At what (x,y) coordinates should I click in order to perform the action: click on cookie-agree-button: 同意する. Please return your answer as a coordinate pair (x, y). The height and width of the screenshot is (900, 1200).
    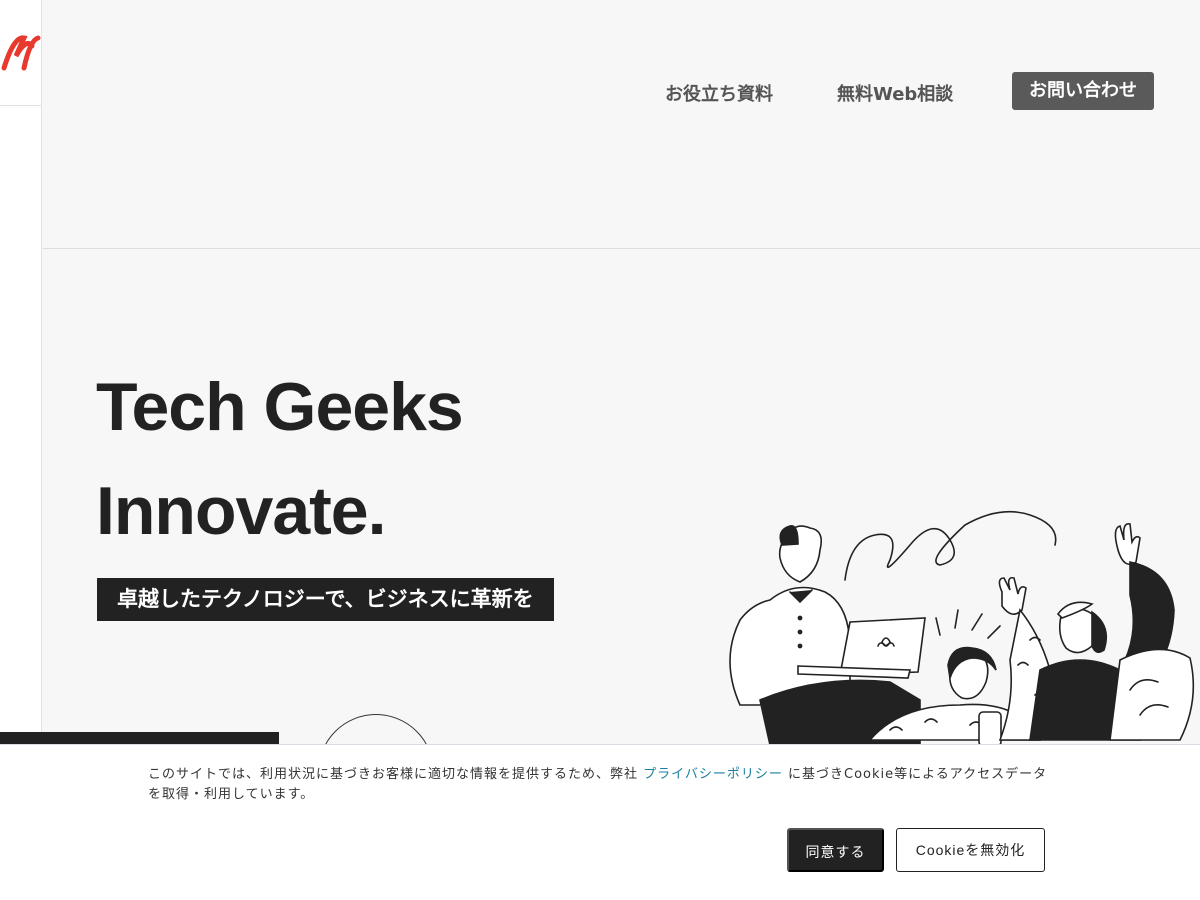
    Looking at the image, I should click on (835, 850).